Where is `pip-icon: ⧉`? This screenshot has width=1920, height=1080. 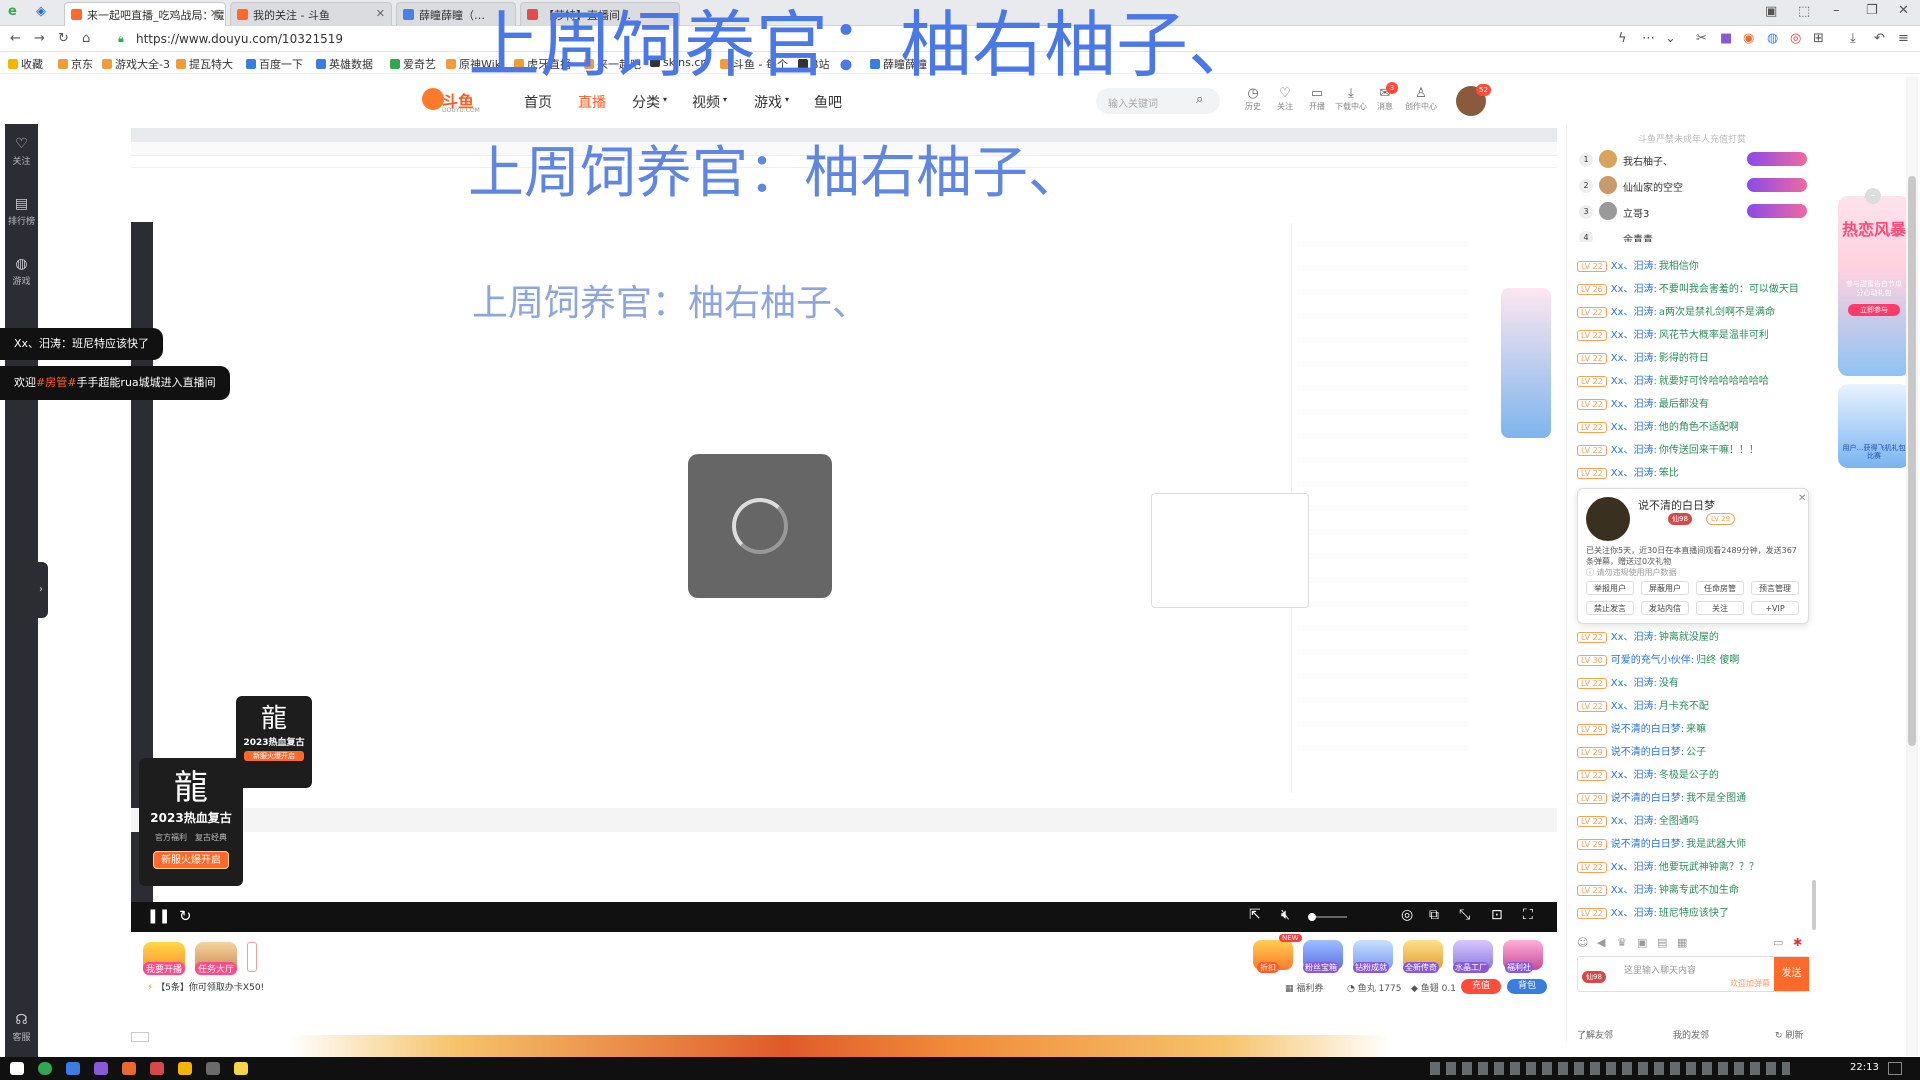 pip-icon: ⧉ is located at coordinates (1434, 915).